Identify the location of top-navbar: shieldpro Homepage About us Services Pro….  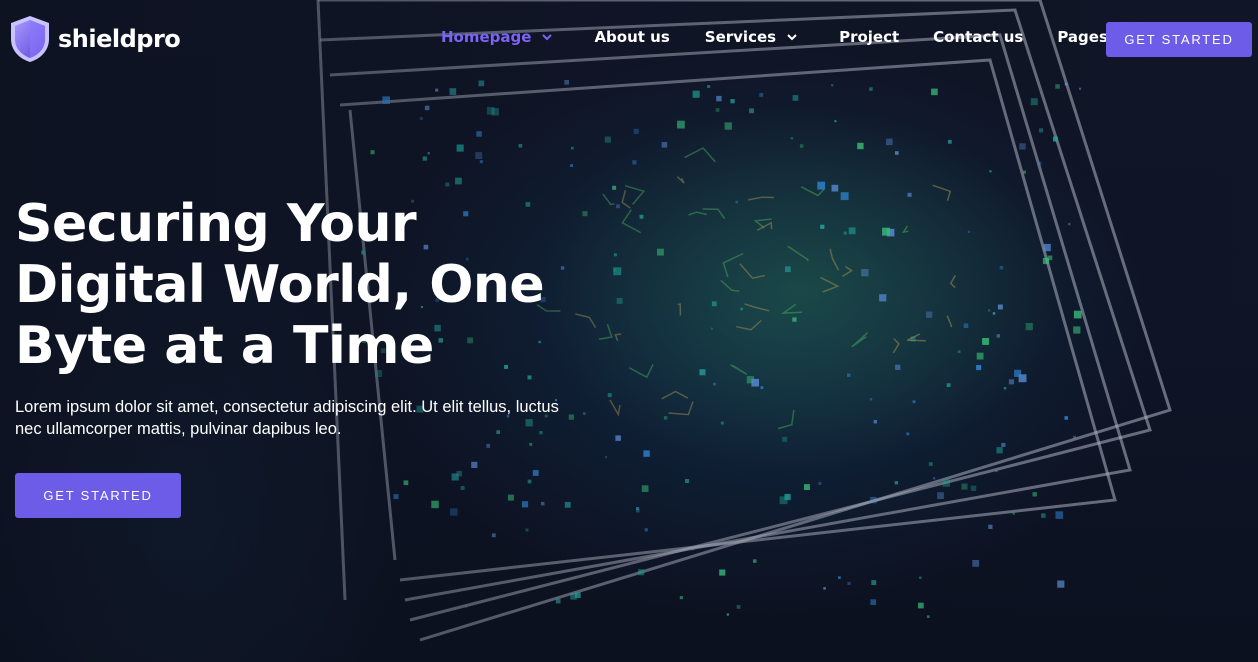
(629, 39).